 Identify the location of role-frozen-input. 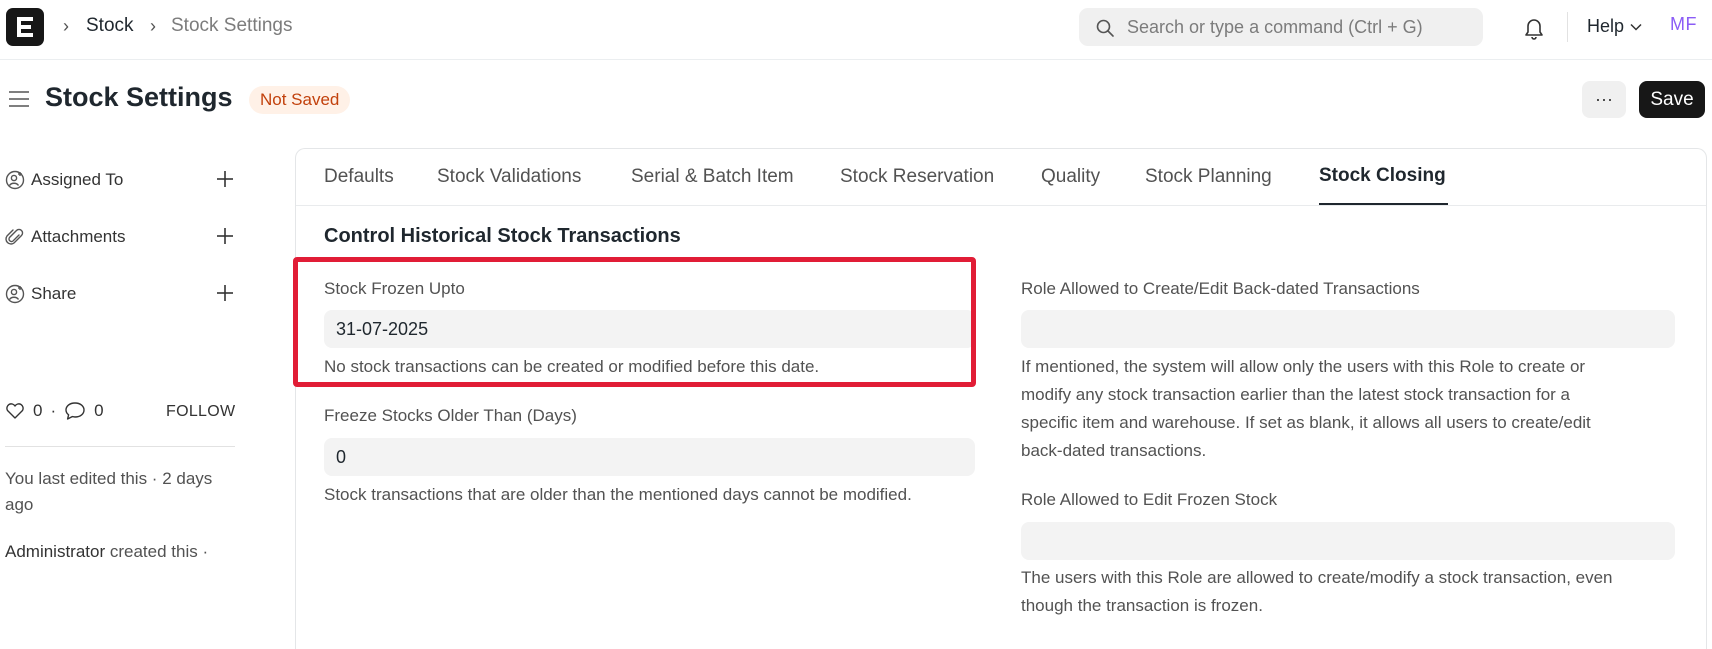
(1348, 541).